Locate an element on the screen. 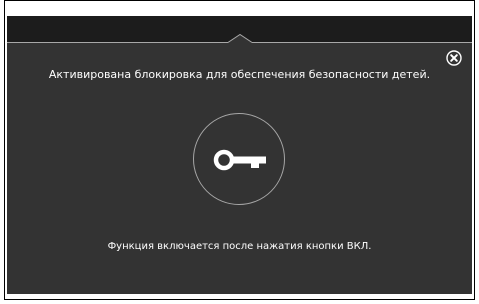 The image size is (479, 304). key-icon is located at coordinates (239, 160).